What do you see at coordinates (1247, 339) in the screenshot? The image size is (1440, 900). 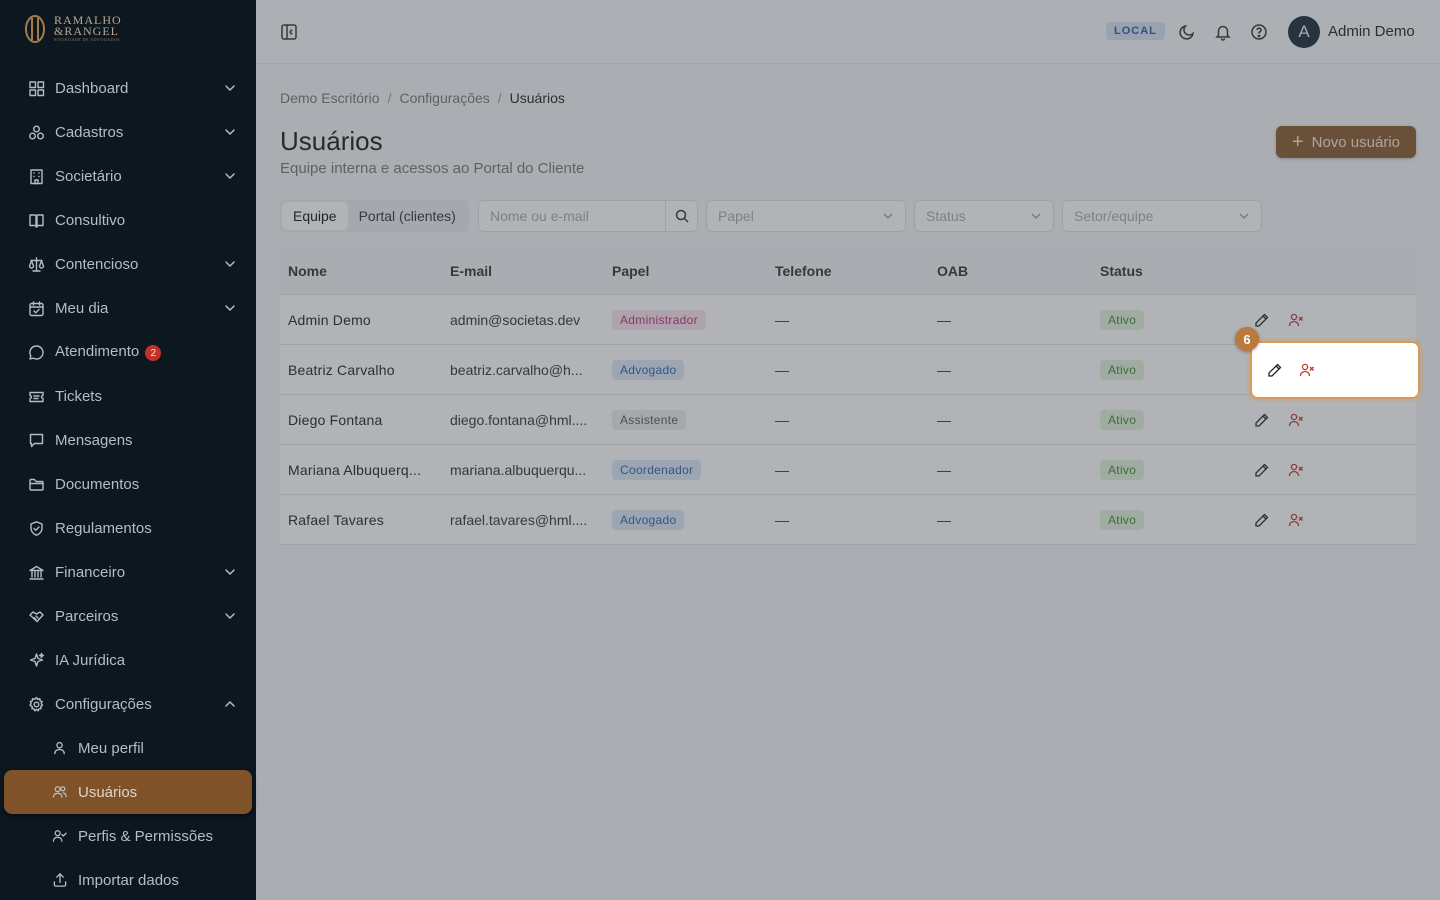 I see `tutorial-step-number: 6` at bounding box center [1247, 339].